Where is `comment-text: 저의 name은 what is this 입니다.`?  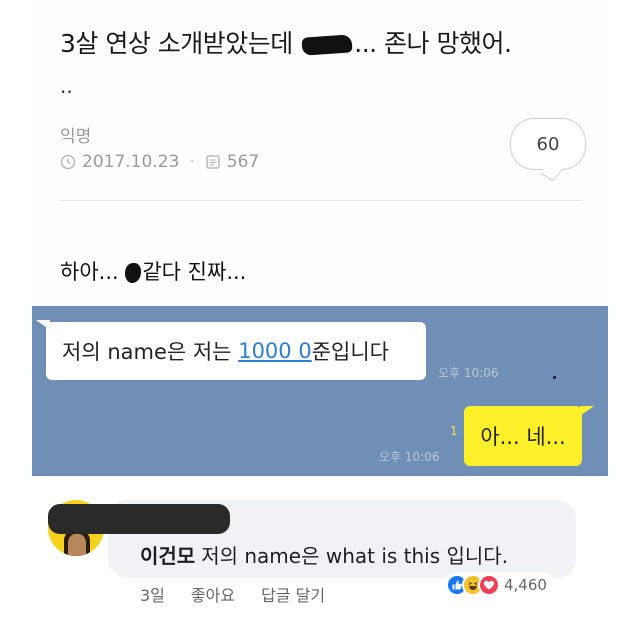 comment-text: 저의 name은 what is this 입니다. is located at coordinates (355, 556).